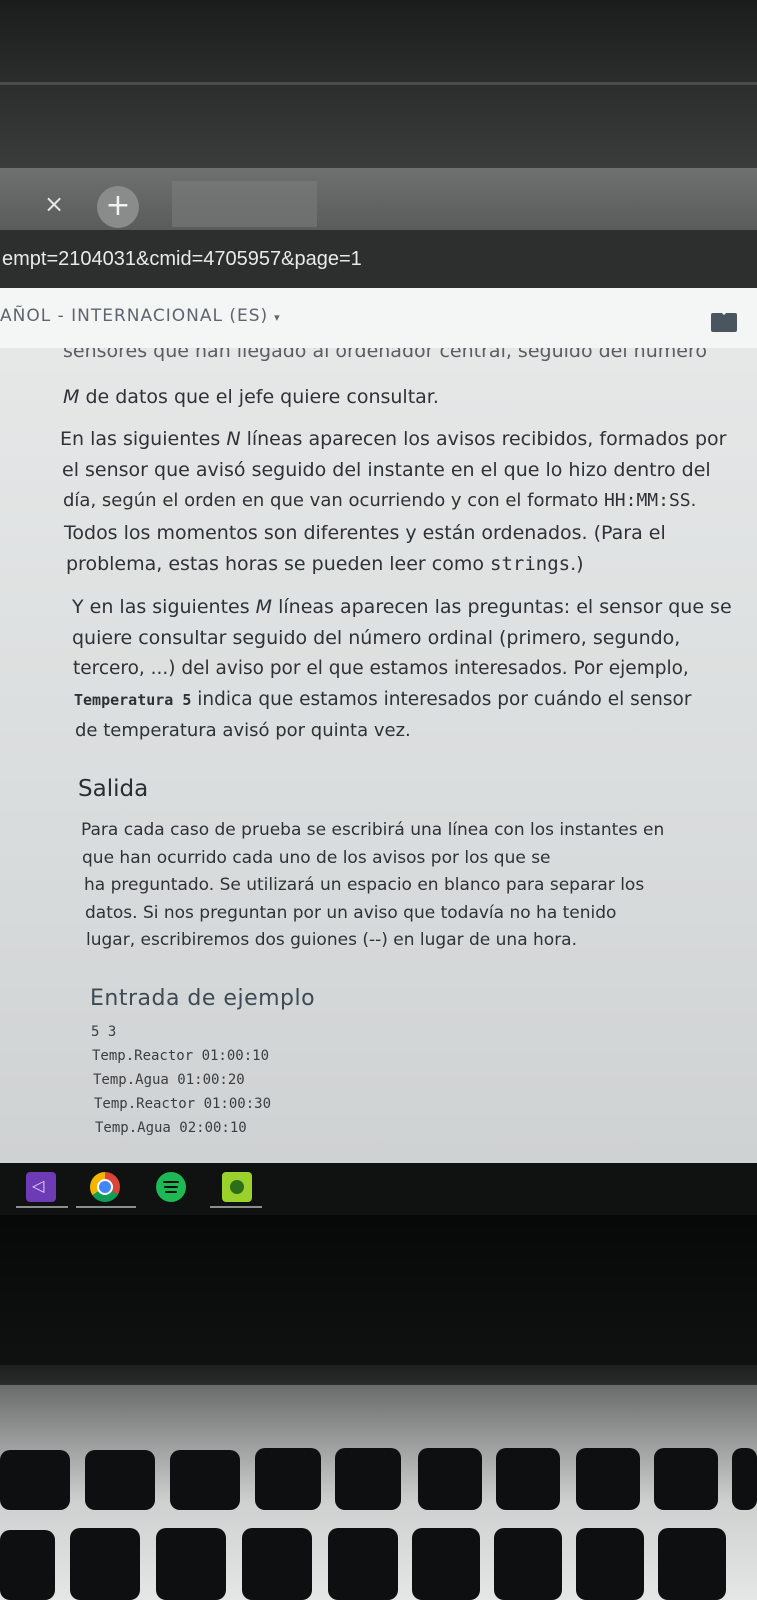 The height and width of the screenshot is (1600, 757). What do you see at coordinates (259, 397) in the screenshot?
I see `text: de datos que el jefe quiere consultar.` at bounding box center [259, 397].